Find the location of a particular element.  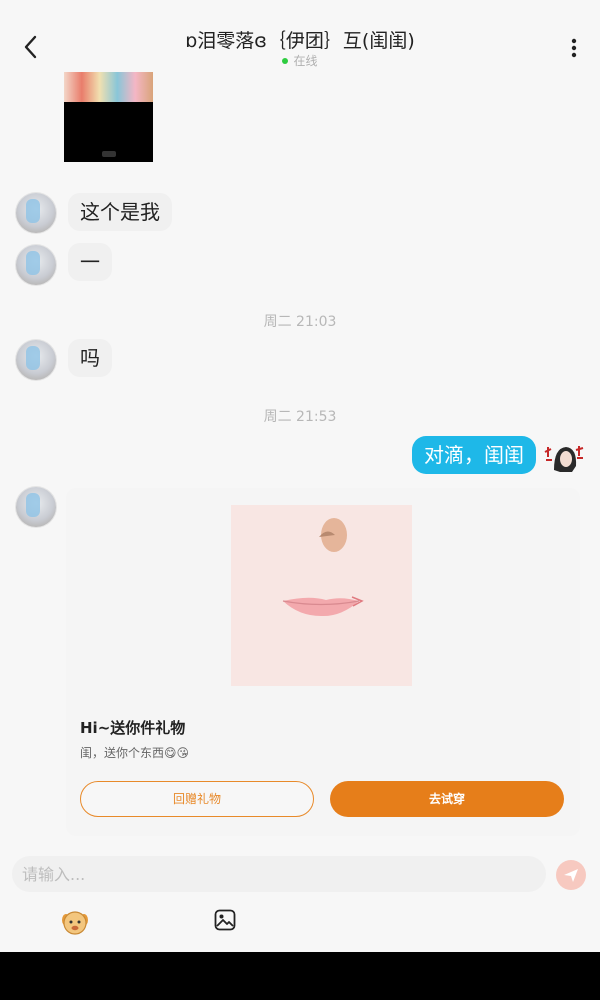

image-thumbnail is located at coordinates (108, 87).